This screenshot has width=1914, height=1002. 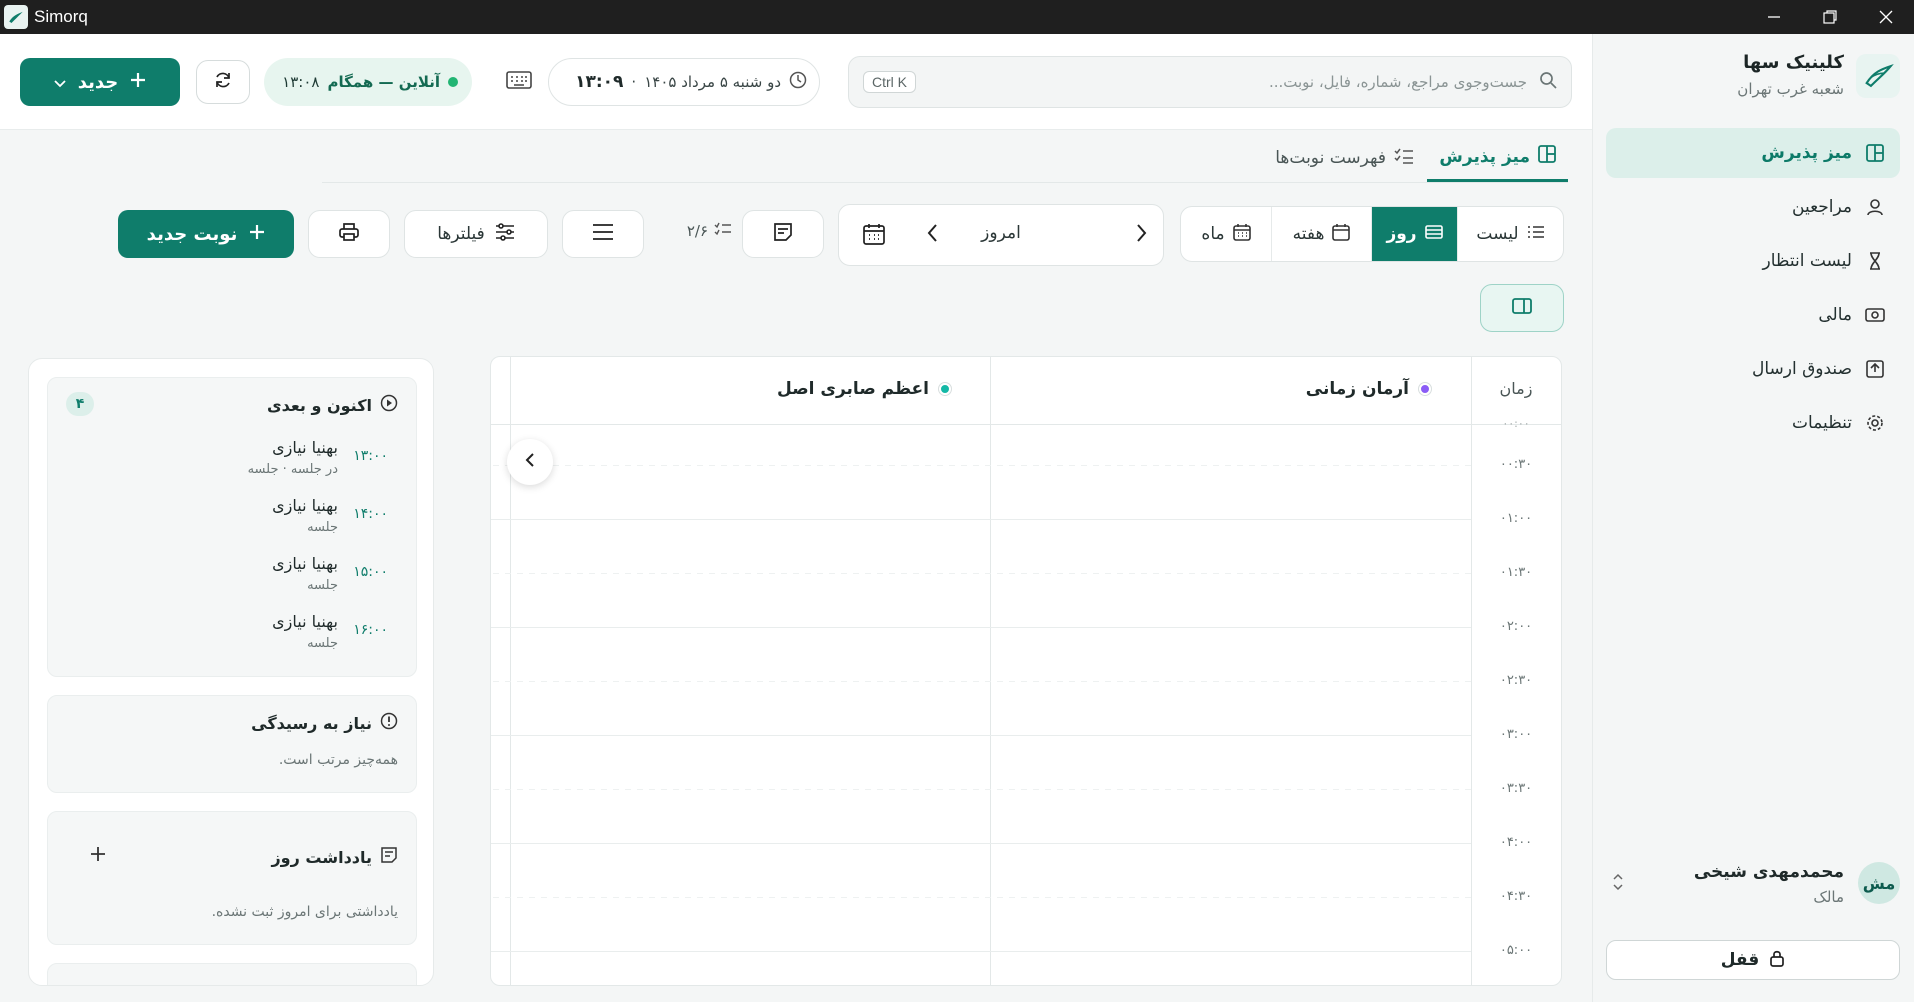 What do you see at coordinates (1516, 734) in the screenshot?
I see `time-label: ۰۳:۰۰` at bounding box center [1516, 734].